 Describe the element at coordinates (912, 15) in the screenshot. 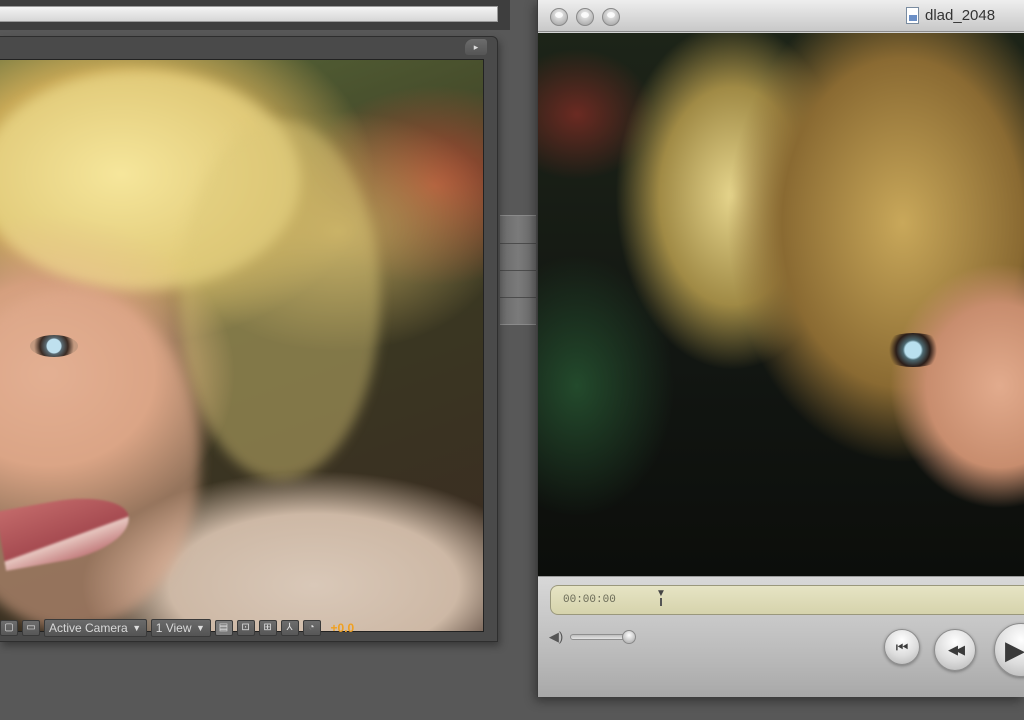

I see `movie-document-icon` at that location.